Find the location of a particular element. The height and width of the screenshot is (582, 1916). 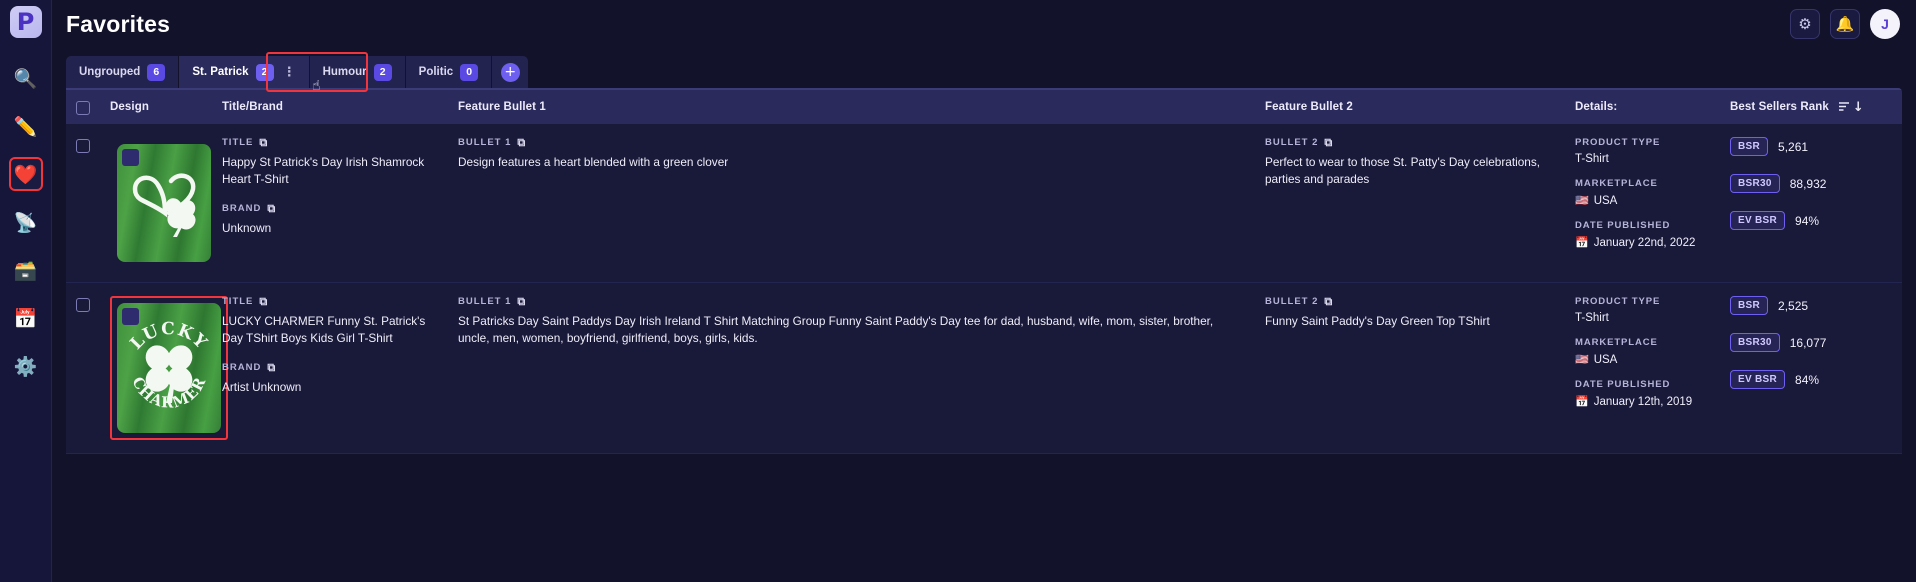

product-type-value: T-Shirt is located at coordinates (1592, 318).